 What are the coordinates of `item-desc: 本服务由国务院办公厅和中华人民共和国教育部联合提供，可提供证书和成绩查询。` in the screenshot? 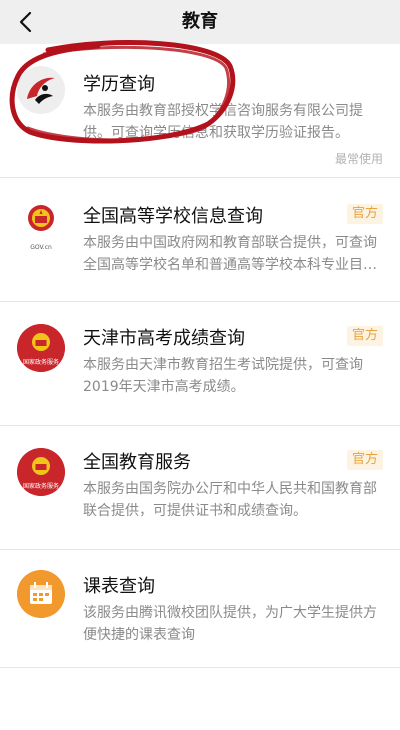 It's located at (230, 500).